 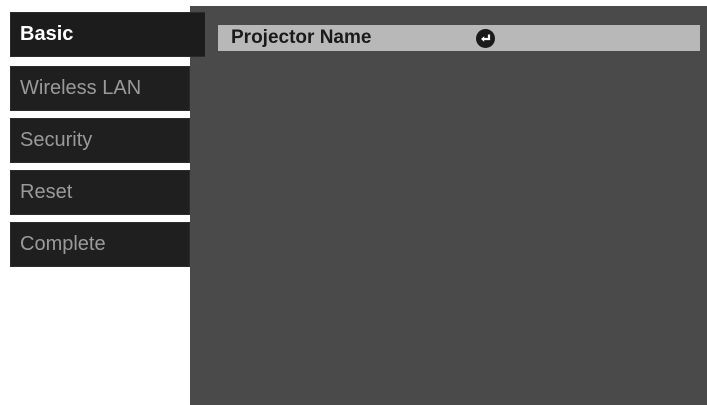 I want to click on tab-security-label: Security, so click(x=56, y=140).